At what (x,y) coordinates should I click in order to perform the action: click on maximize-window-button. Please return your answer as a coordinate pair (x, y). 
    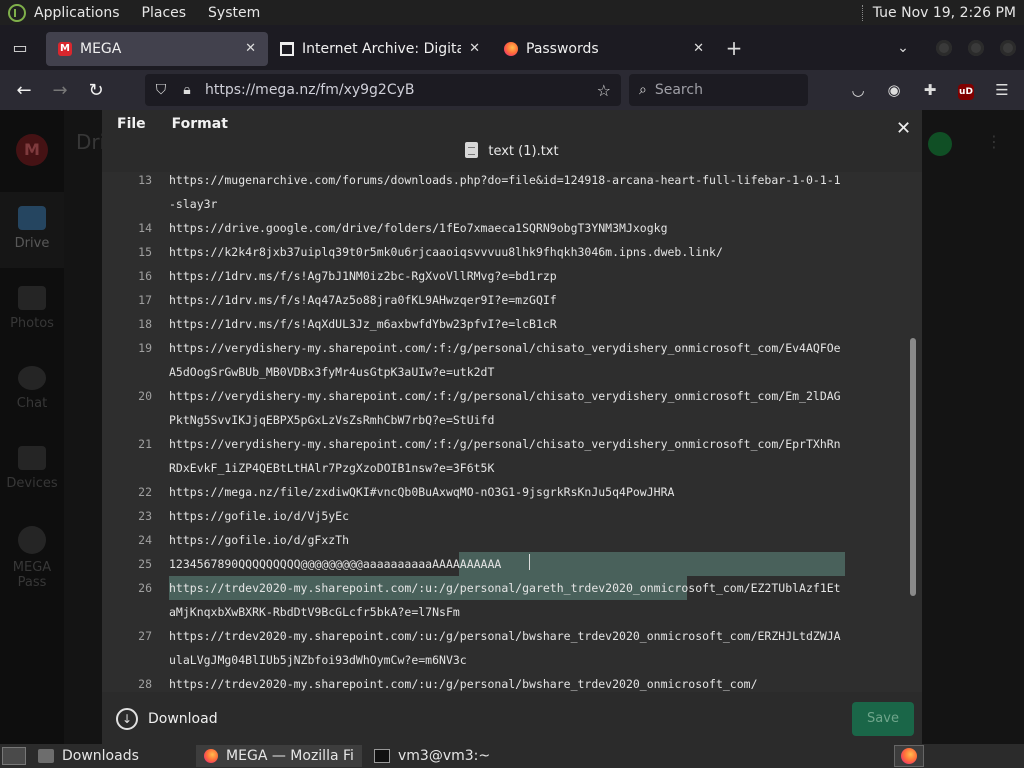
    Looking at the image, I should click on (976, 47).